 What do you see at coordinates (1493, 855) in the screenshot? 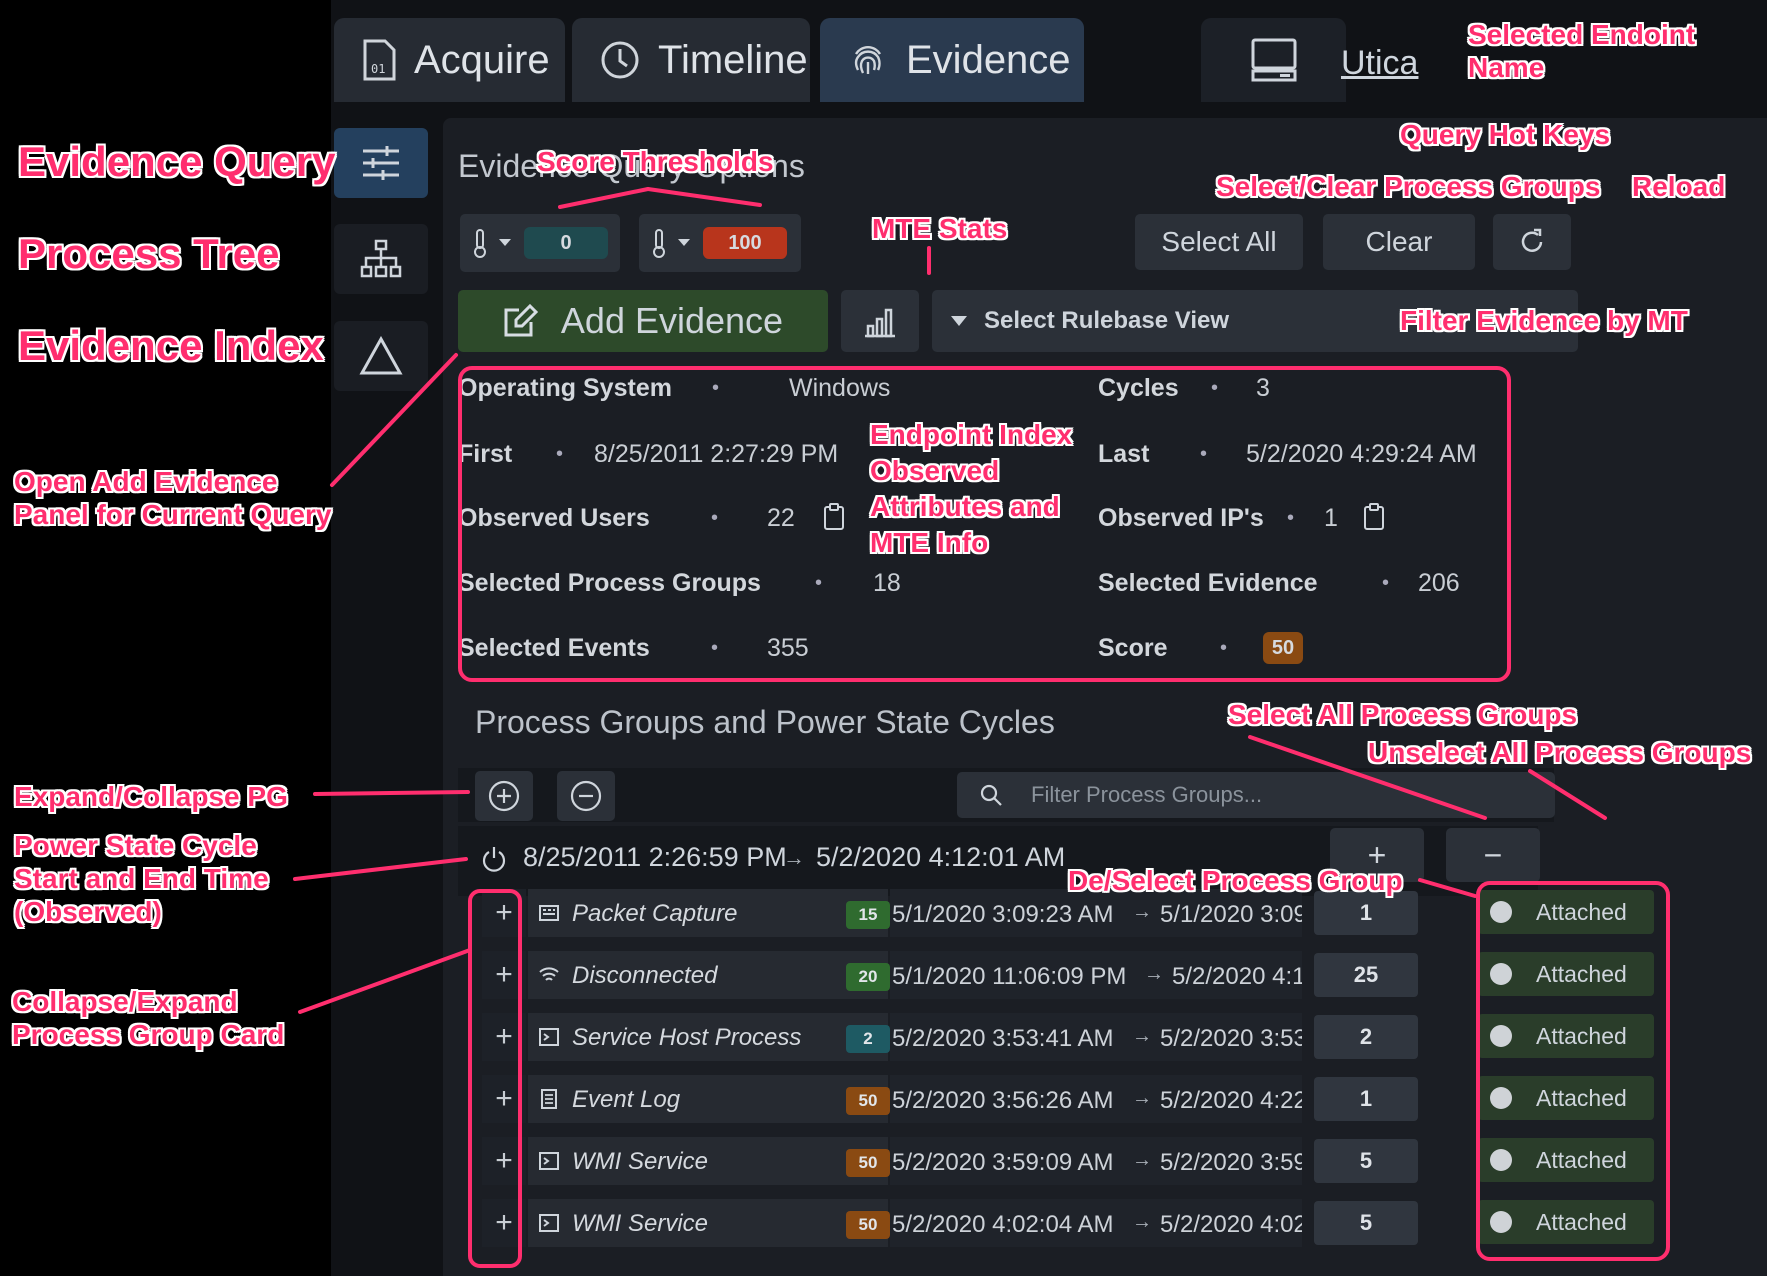
I see `unselect-all-process-groups-button: −` at bounding box center [1493, 855].